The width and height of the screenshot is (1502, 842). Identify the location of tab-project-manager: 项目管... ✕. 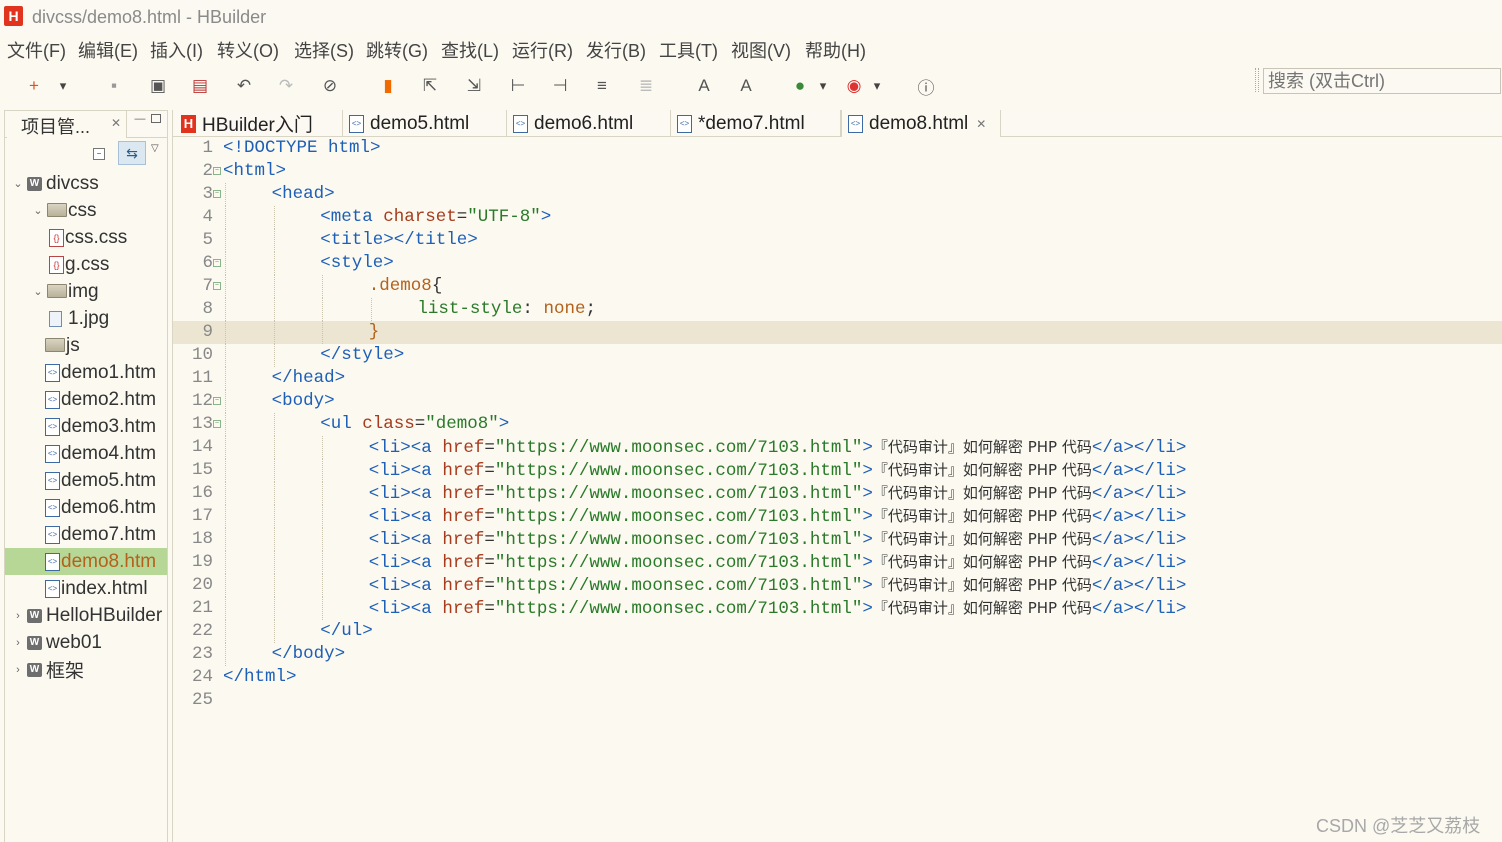
(67, 124).